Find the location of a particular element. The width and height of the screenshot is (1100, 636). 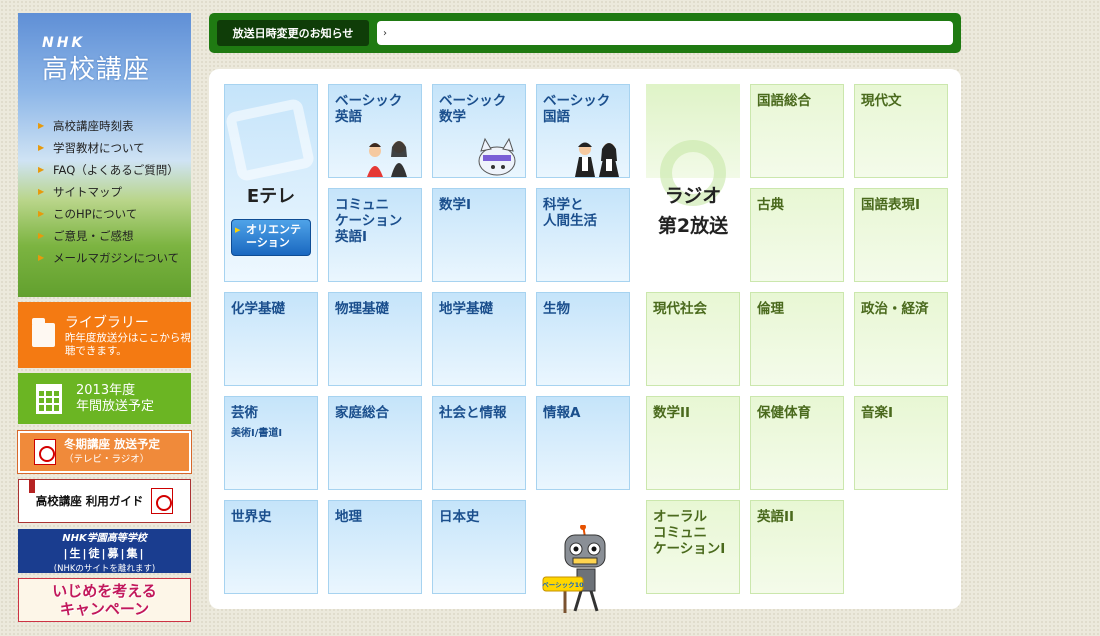

tile-label: ベーシック 国語 is located at coordinates (577, 109).